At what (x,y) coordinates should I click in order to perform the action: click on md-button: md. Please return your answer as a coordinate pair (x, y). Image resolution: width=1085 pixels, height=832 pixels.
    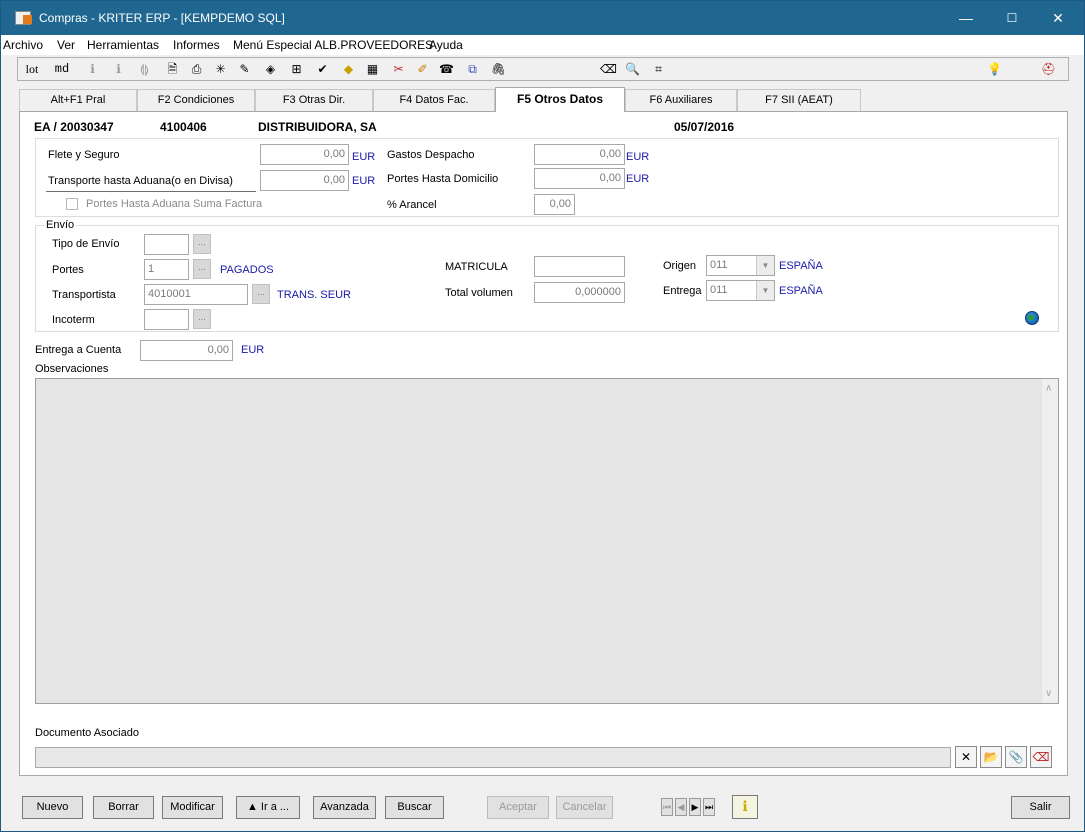
    Looking at the image, I should click on (62, 69).